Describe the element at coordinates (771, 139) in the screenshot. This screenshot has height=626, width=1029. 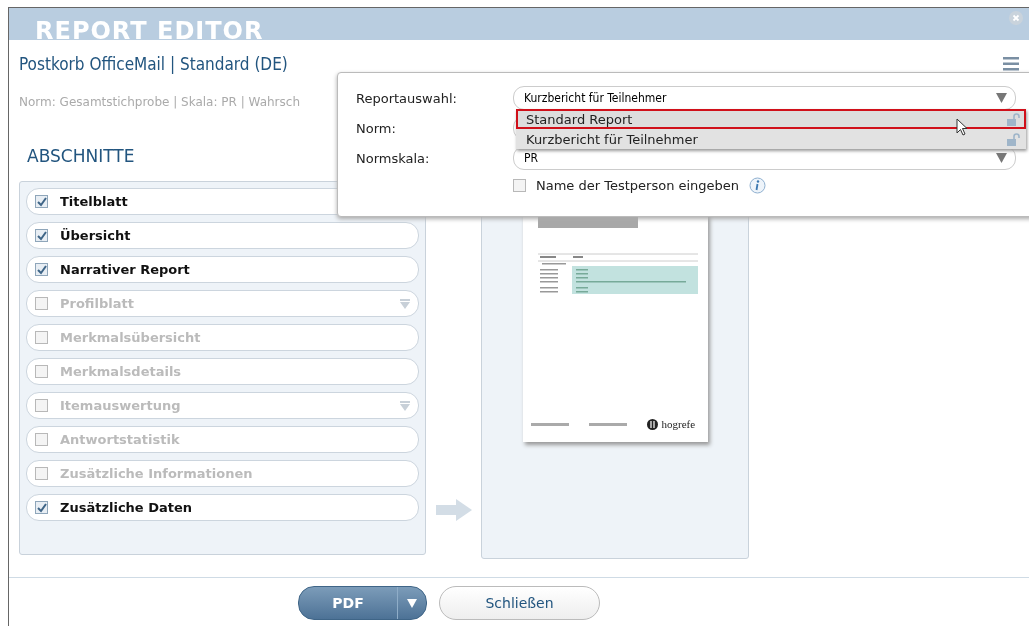
I see `dropdown-option: Kurzbericht für Teilnehmer` at that location.